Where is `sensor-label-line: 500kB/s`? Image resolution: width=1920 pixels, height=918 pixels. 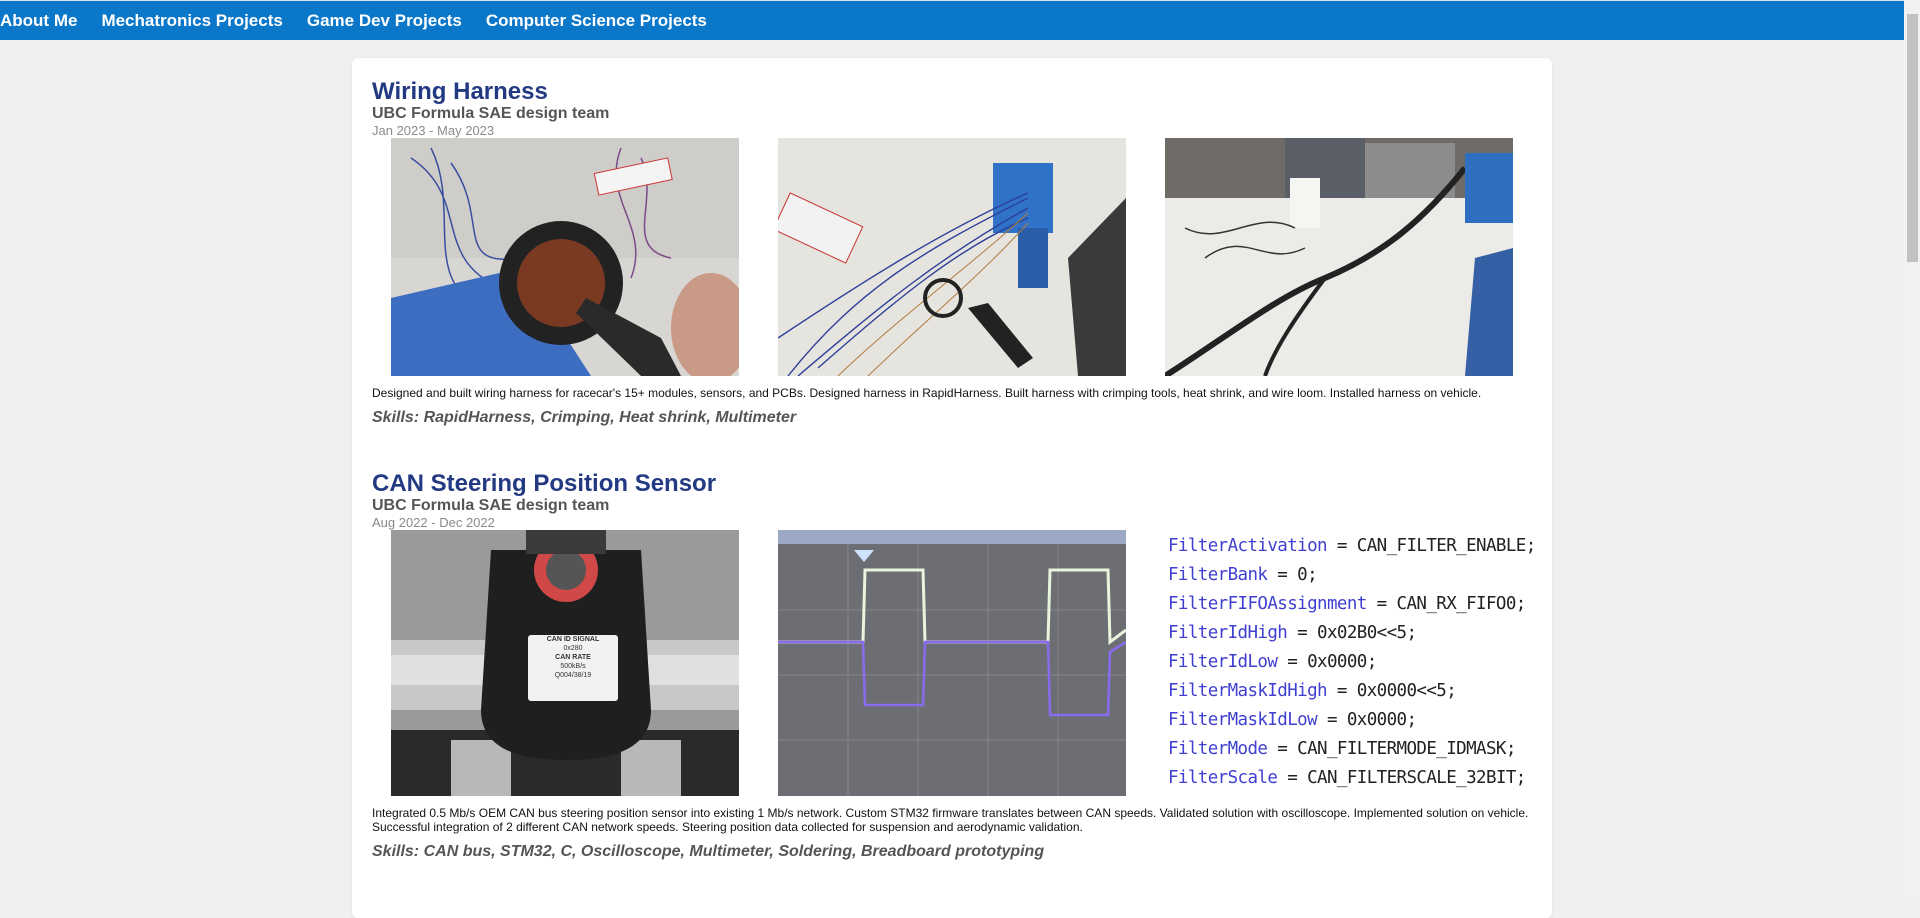 sensor-label-line: 500kB/s is located at coordinates (573, 666).